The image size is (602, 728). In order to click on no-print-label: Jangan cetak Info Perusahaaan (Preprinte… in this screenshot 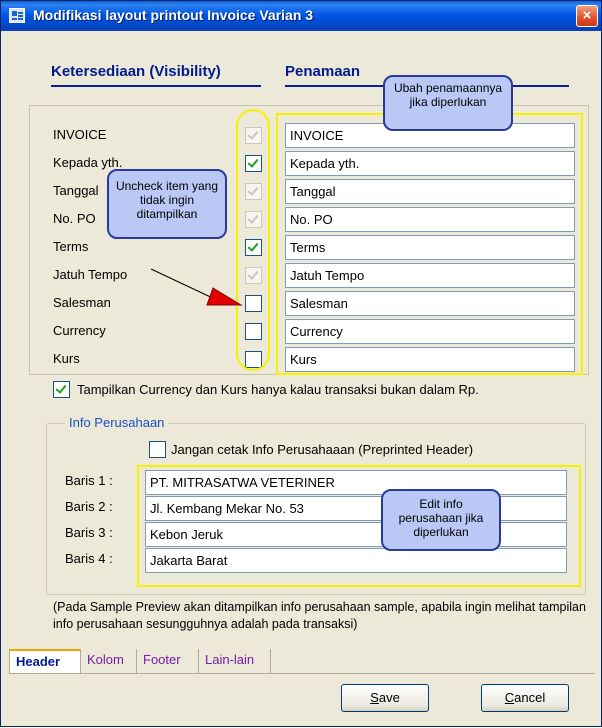, I will do `click(322, 449)`.